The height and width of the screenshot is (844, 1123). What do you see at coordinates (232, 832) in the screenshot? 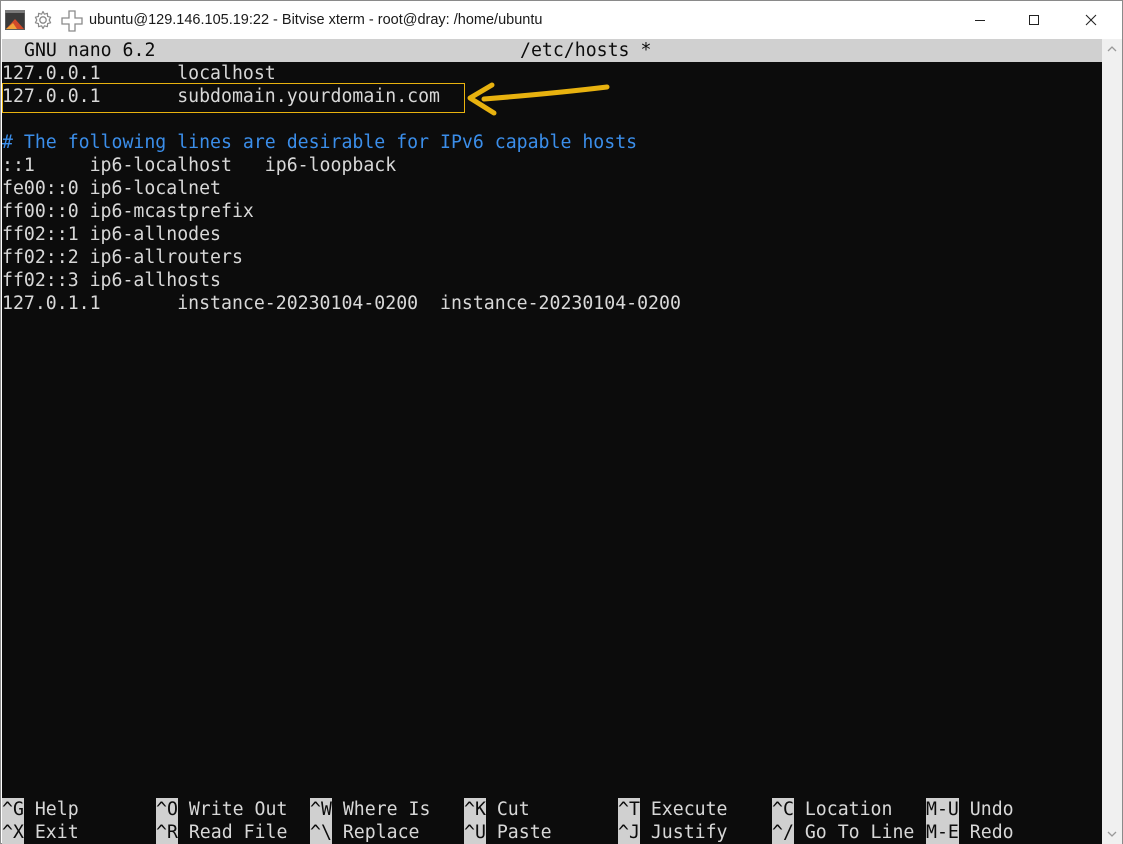
I see `shortcut-label: Read File` at bounding box center [232, 832].